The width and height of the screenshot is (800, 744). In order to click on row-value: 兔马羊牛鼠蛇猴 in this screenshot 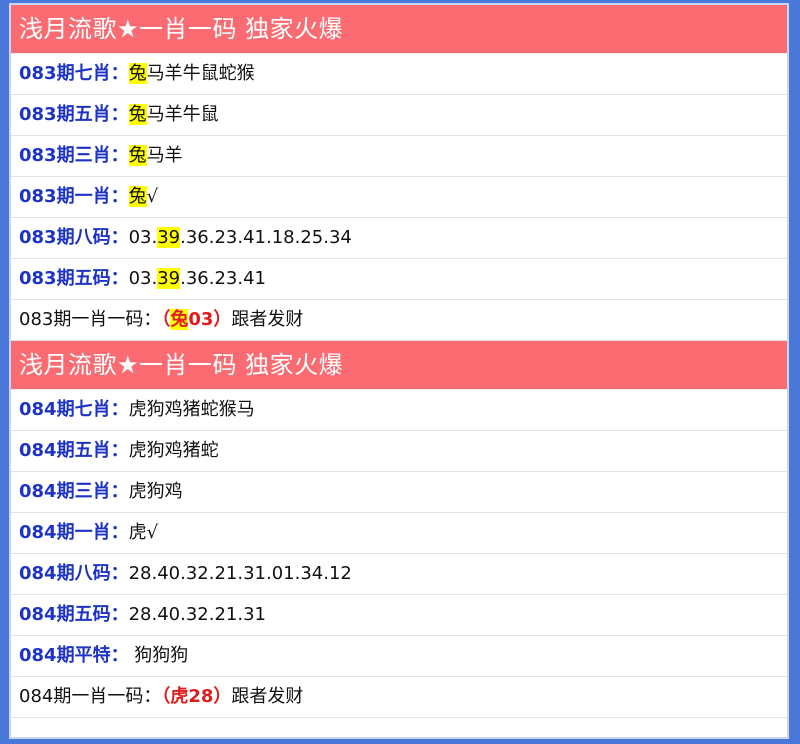, I will do `click(191, 73)`.